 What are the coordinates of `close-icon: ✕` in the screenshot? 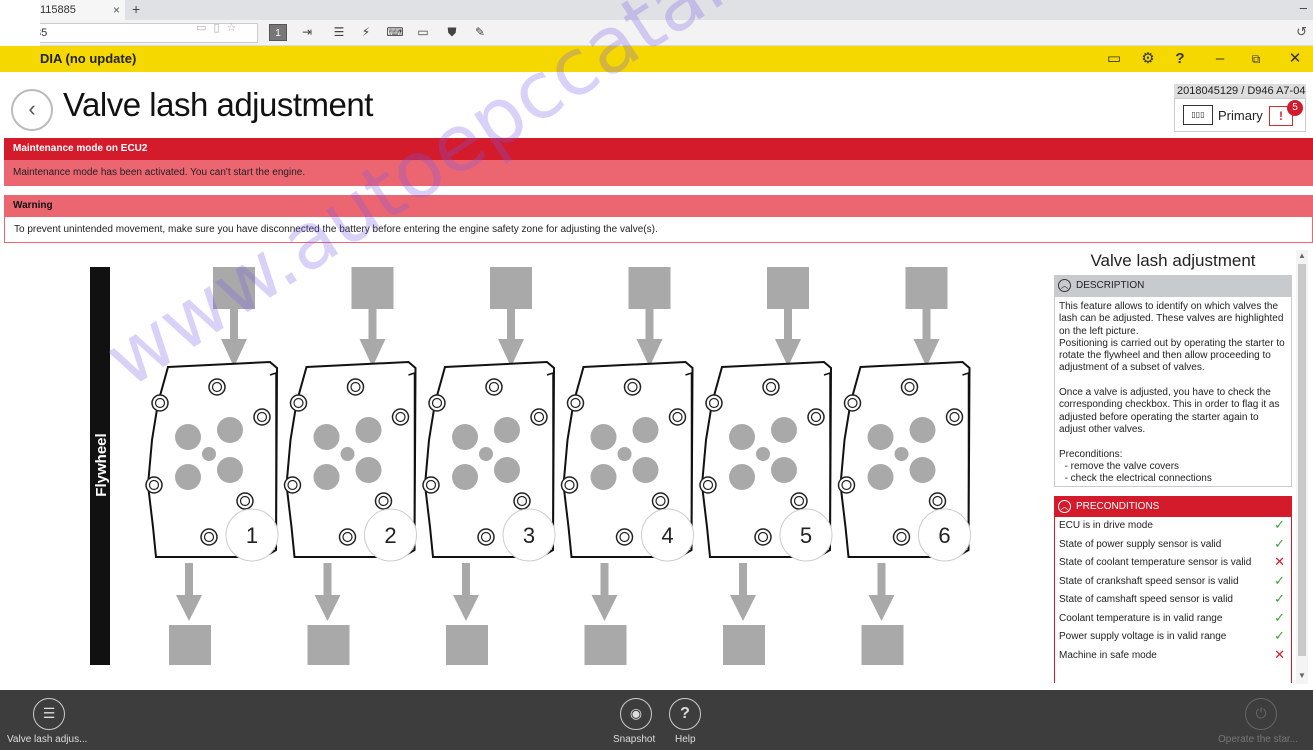 It's located at (1295, 59).